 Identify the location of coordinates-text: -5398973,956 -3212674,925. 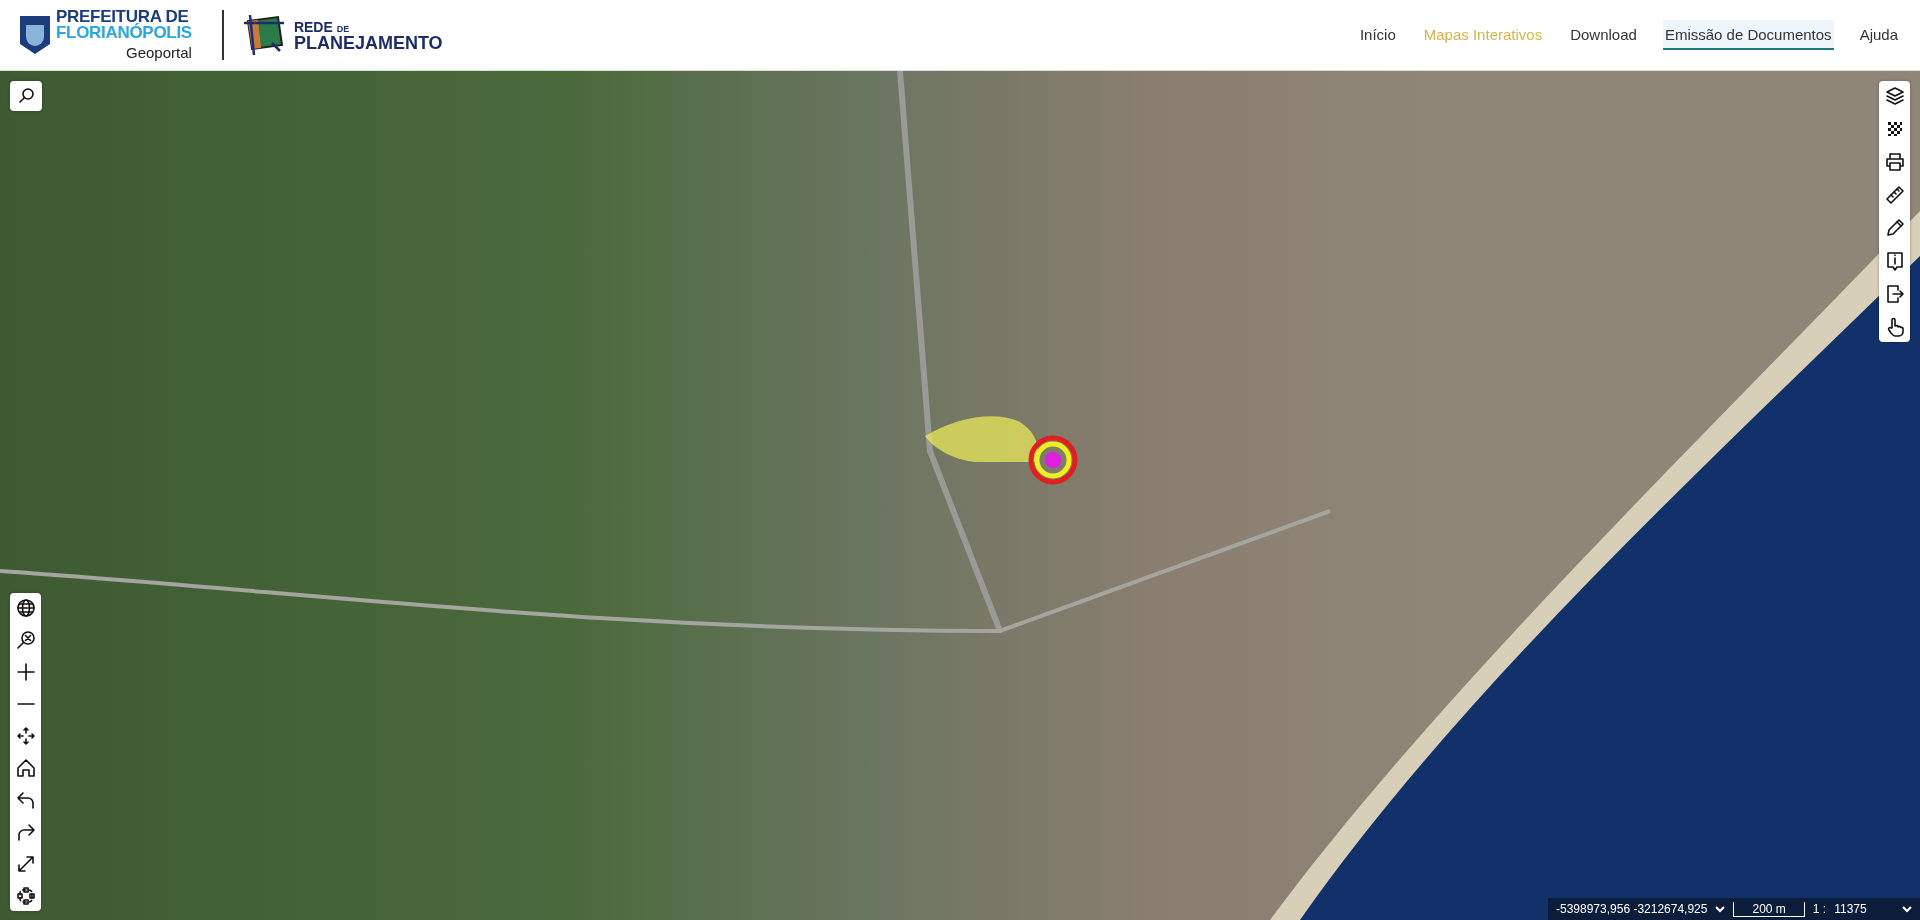
(1632, 909).